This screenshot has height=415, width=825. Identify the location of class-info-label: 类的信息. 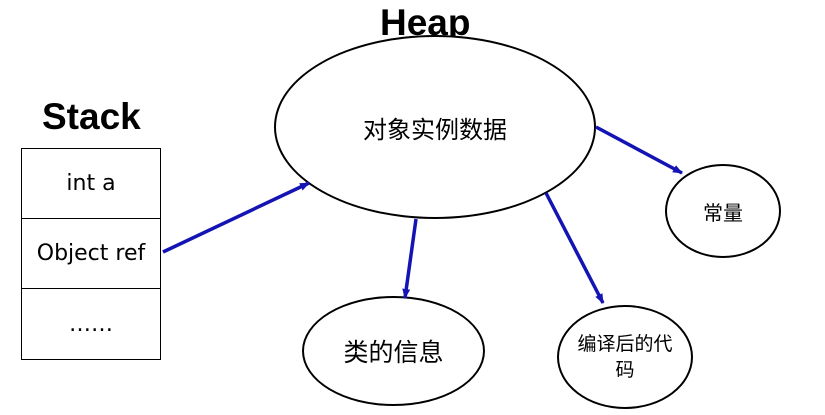
(393, 352).